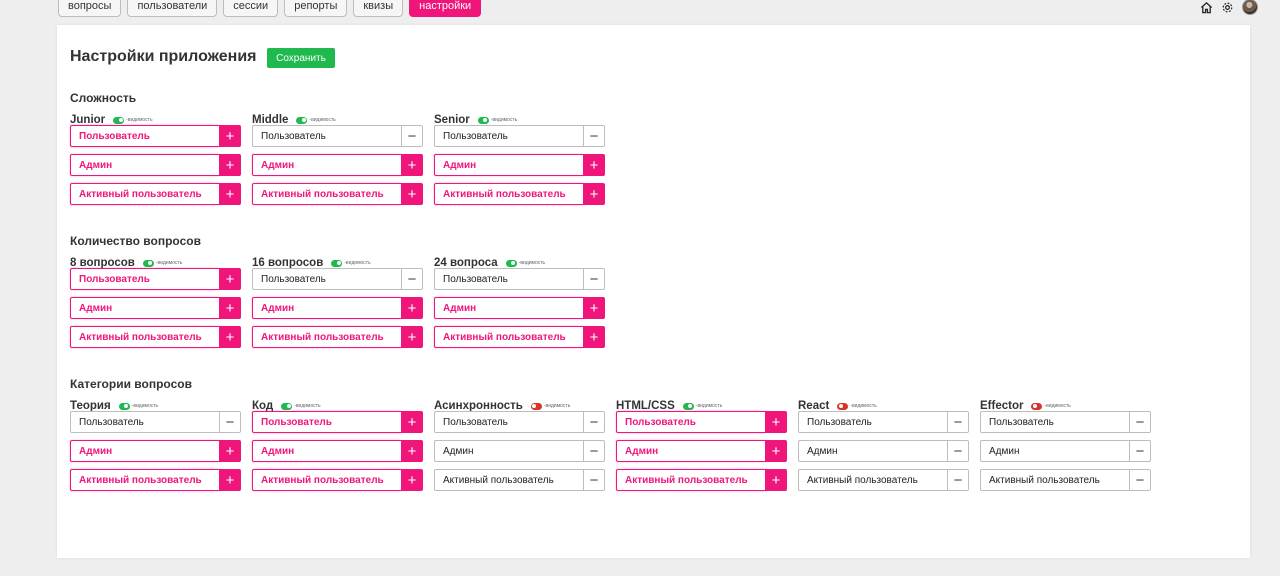 This screenshot has height=576, width=1280. What do you see at coordinates (131, 384) in the screenshot?
I see `section-title: Категории вопросов` at bounding box center [131, 384].